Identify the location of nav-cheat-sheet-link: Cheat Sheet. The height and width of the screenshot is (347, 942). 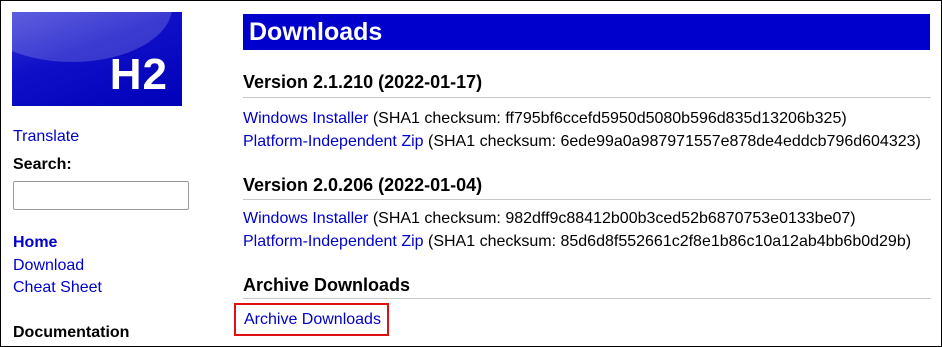
(57, 288).